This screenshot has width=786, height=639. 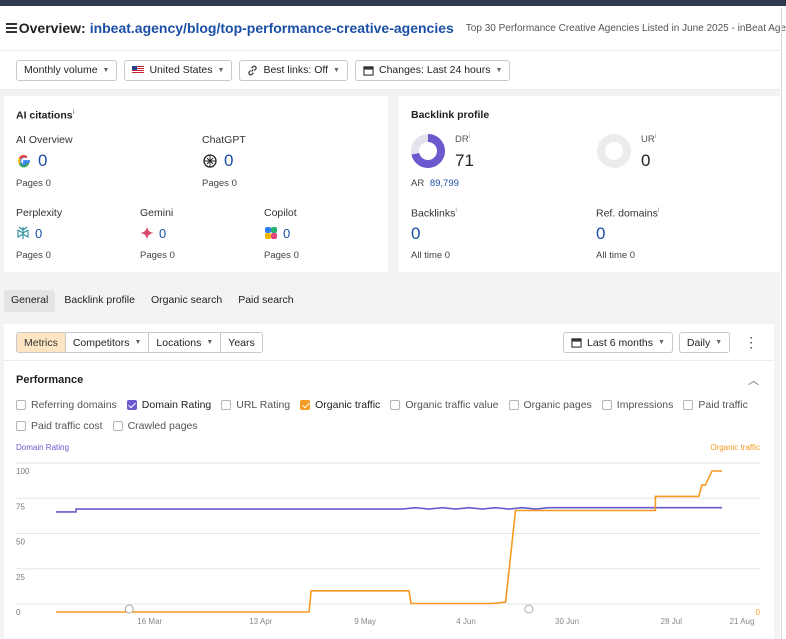 I want to click on copilot-value: 0, so click(x=286, y=233).